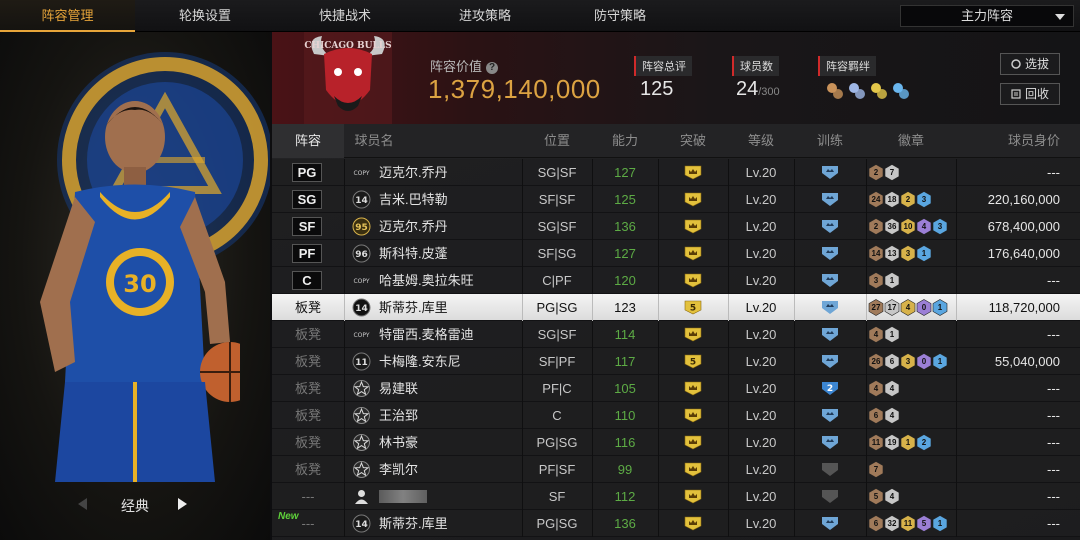  I want to click on player-name: 李凯尔, so click(398, 469).